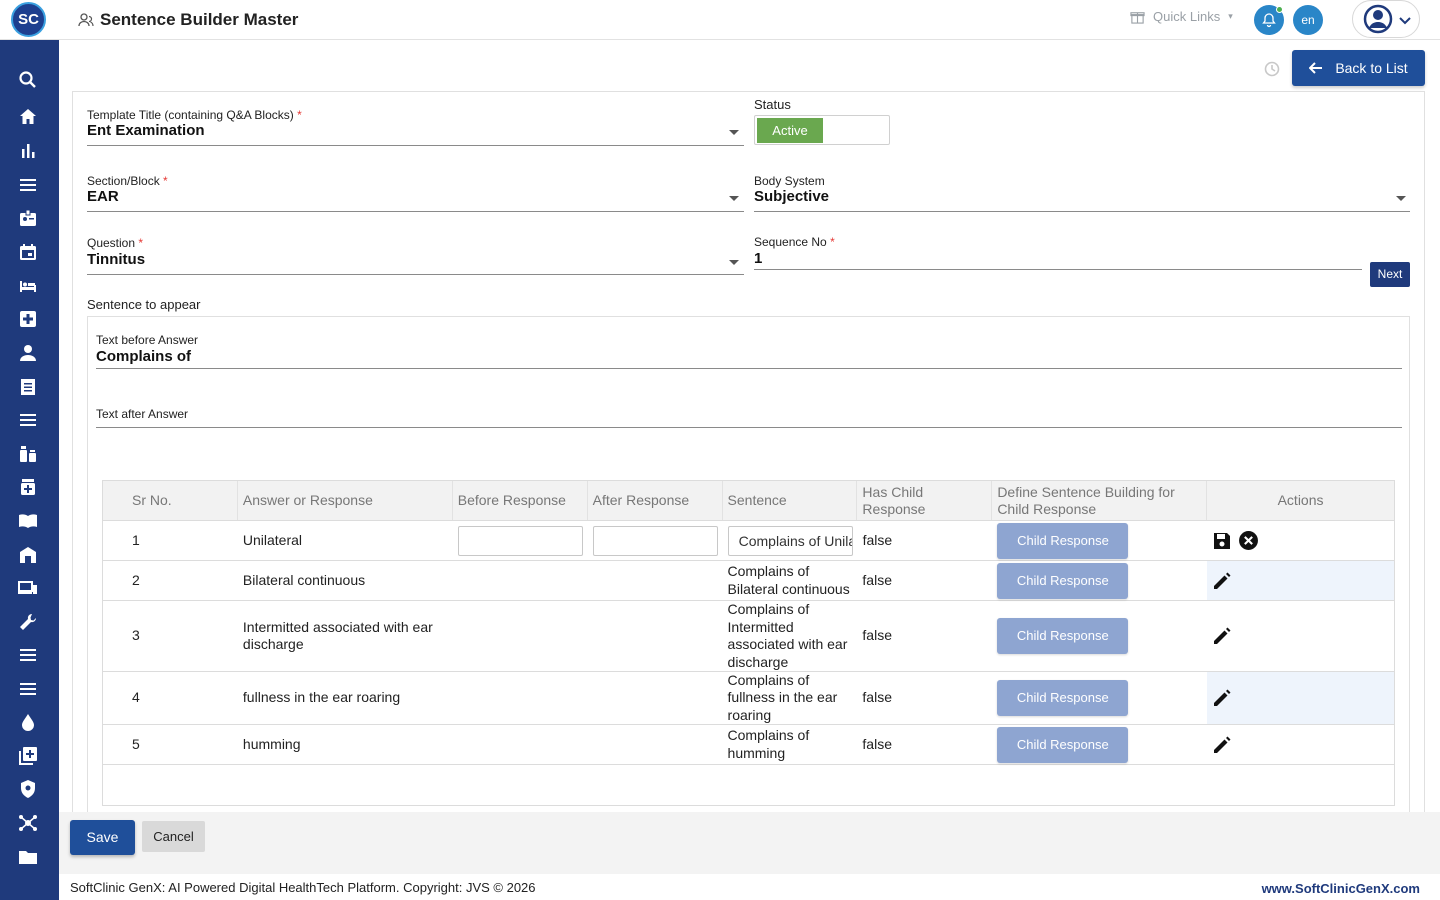  What do you see at coordinates (794, 242) in the screenshot?
I see `sequence-label: Sequence No *` at bounding box center [794, 242].